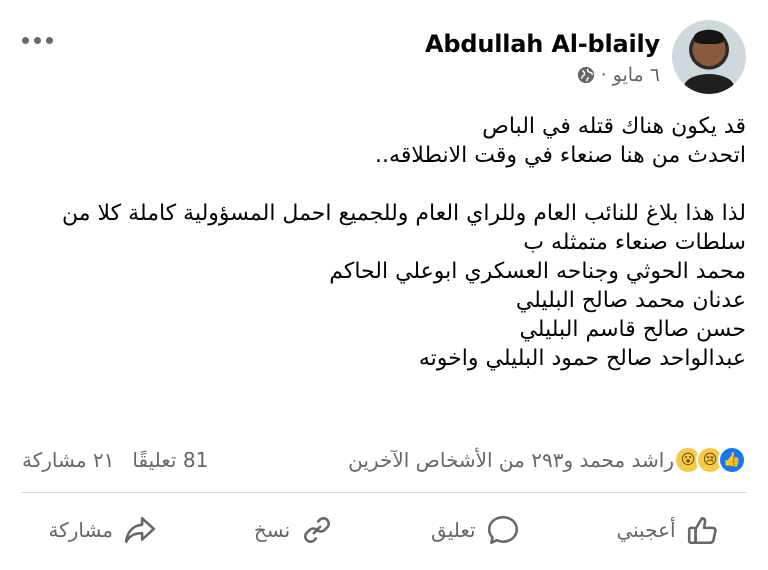 Image resolution: width=768 pixels, height=570 pixels. Describe the element at coordinates (582, 358) in the screenshot. I see `post-line: عبدالواحد صالح حمود البليلي واخوته` at that location.